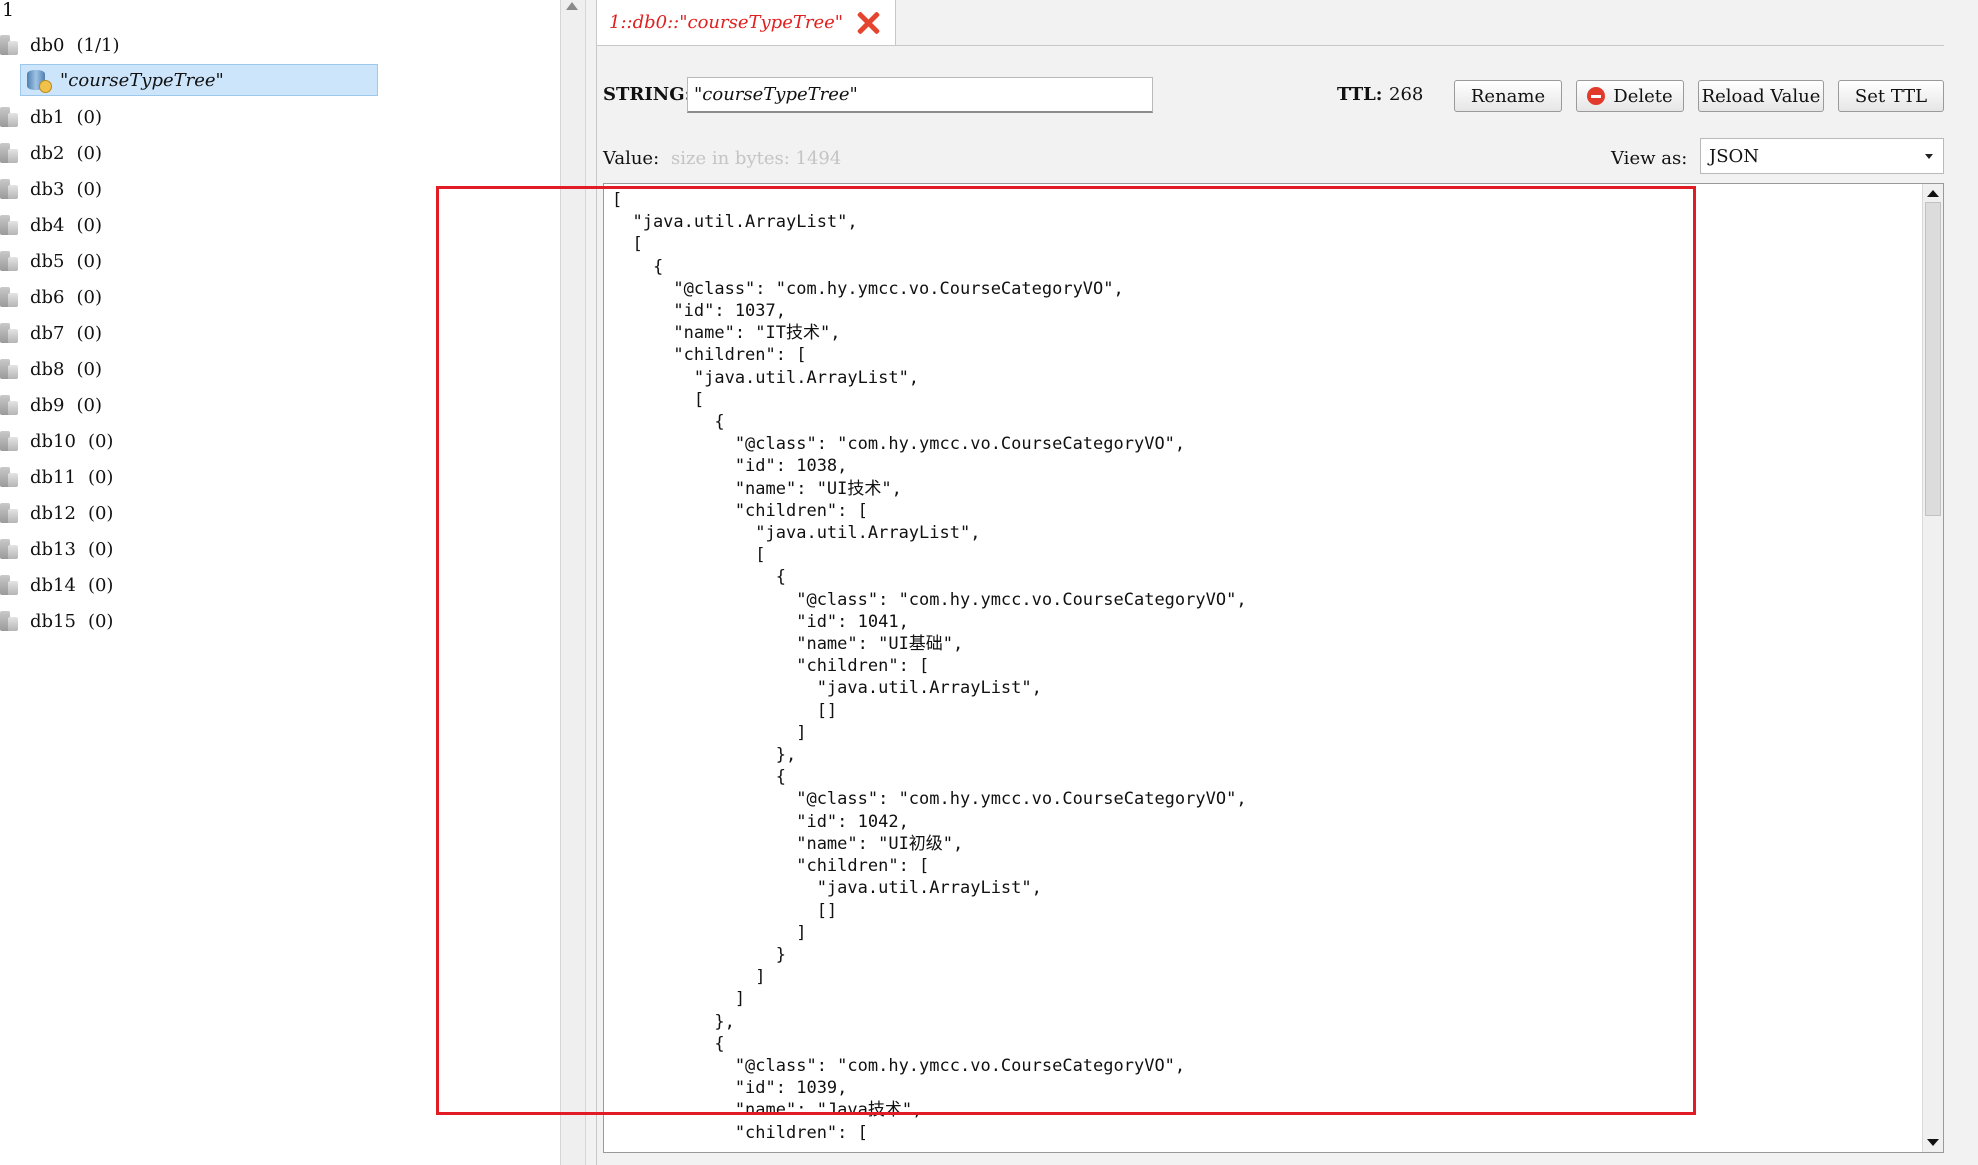 Image resolution: width=1978 pixels, height=1165 pixels. I want to click on db-name: db13, so click(53, 549).